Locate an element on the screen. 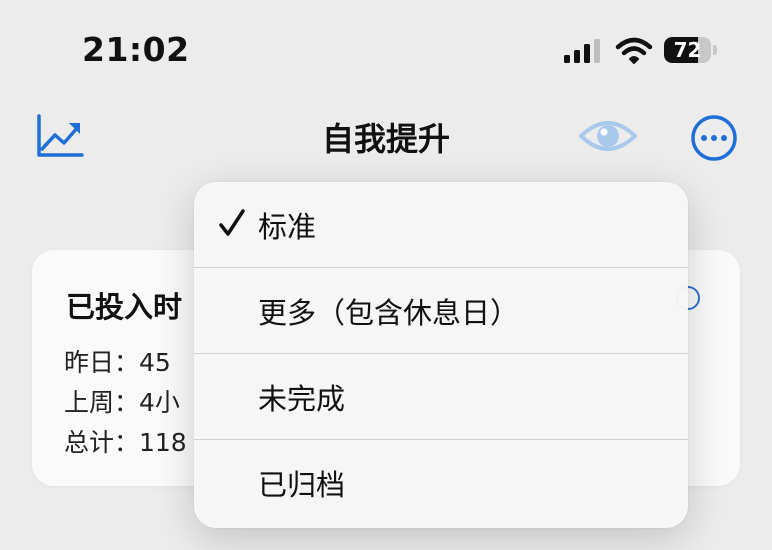 This screenshot has height=550, width=772. status-time: 21:02 is located at coordinates (136, 49).